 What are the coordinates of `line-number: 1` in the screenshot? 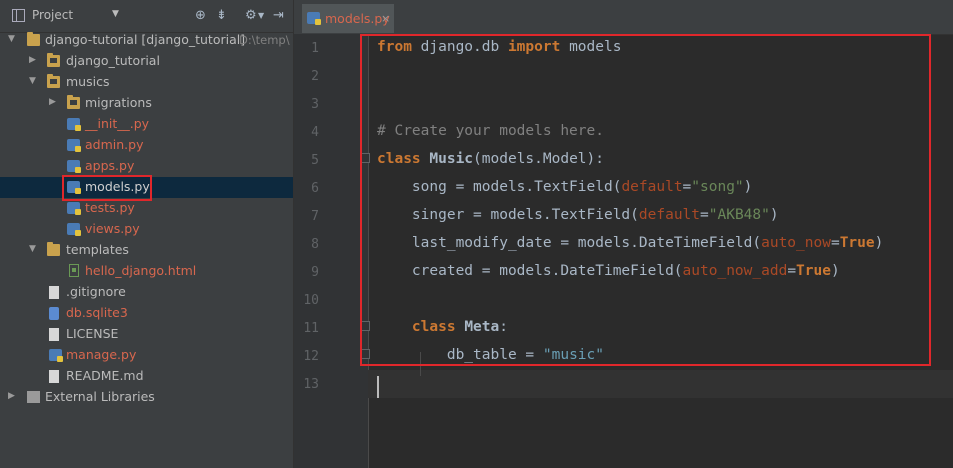 It's located at (315, 48).